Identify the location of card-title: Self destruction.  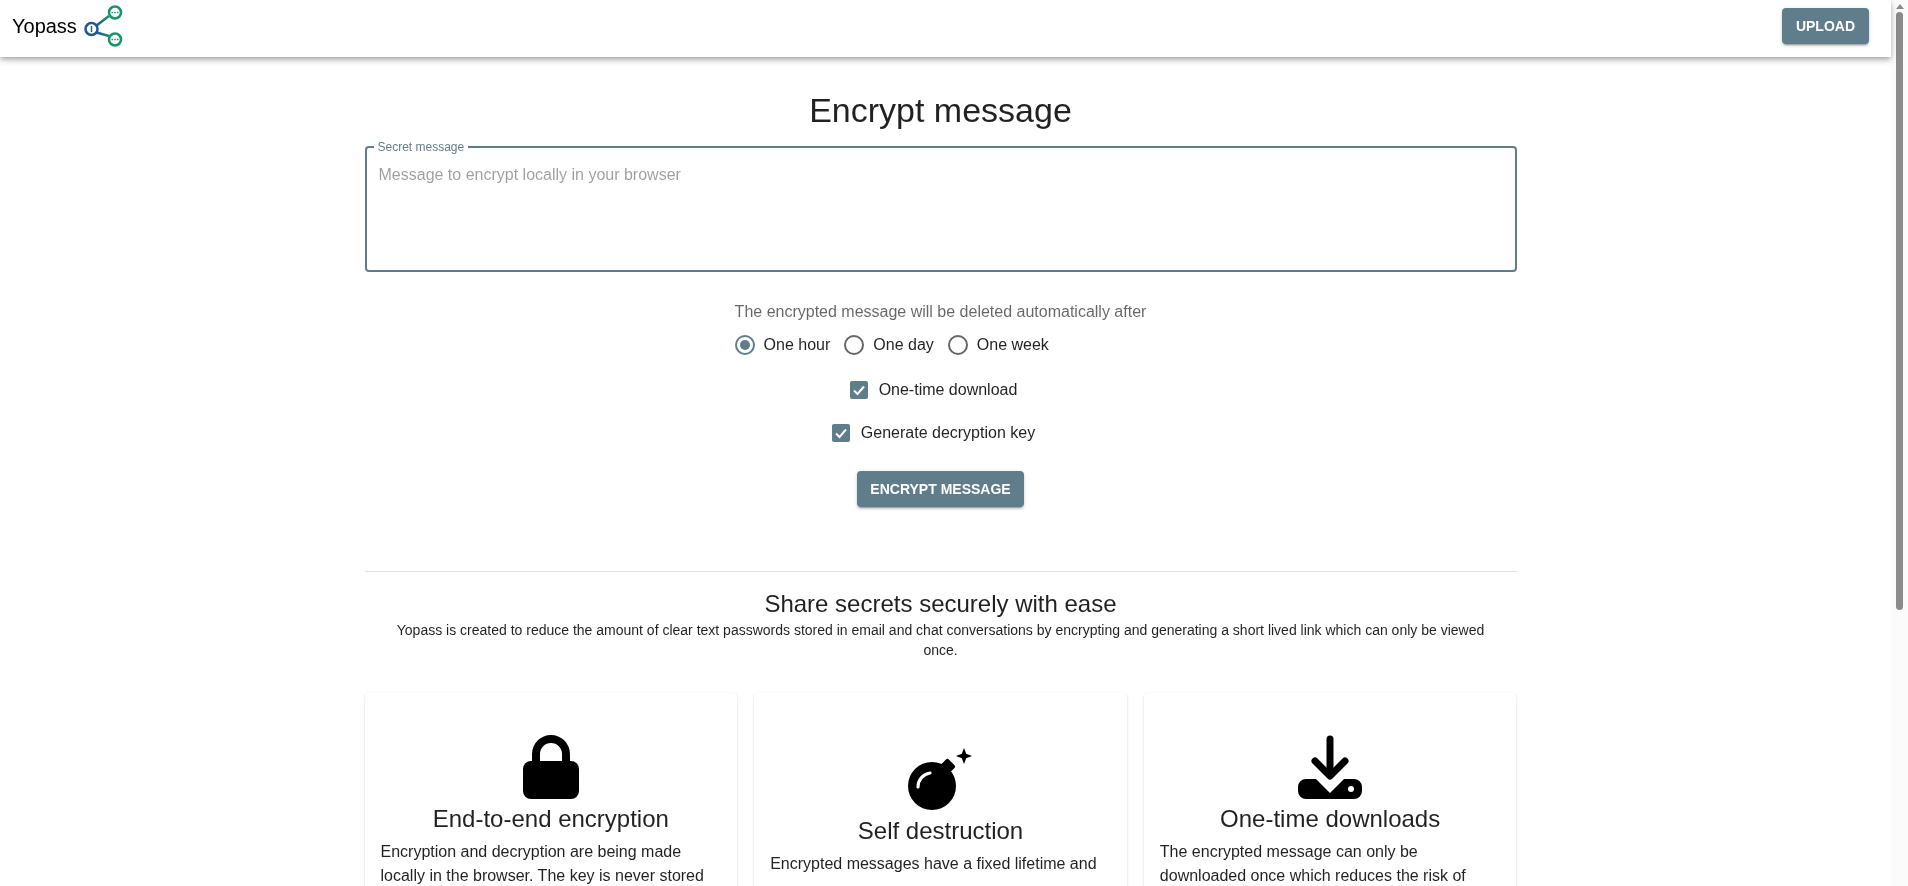
(940, 831).